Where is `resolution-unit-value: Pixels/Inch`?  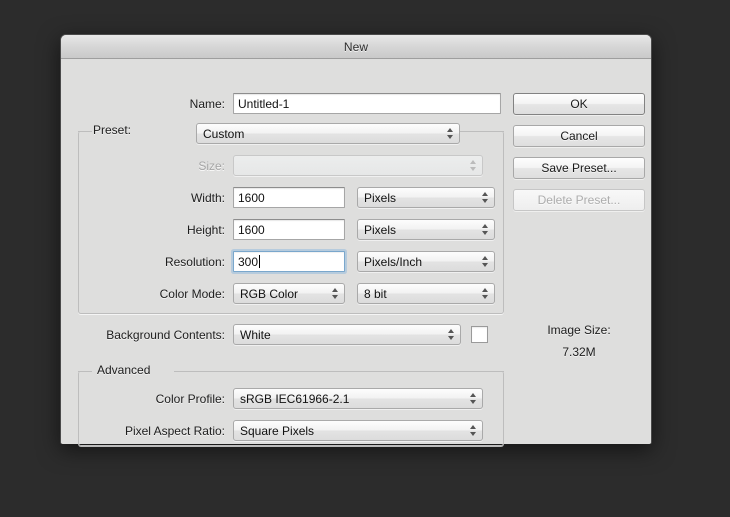
resolution-unit-value: Pixels/Inch is located at coordinates (393, 261).